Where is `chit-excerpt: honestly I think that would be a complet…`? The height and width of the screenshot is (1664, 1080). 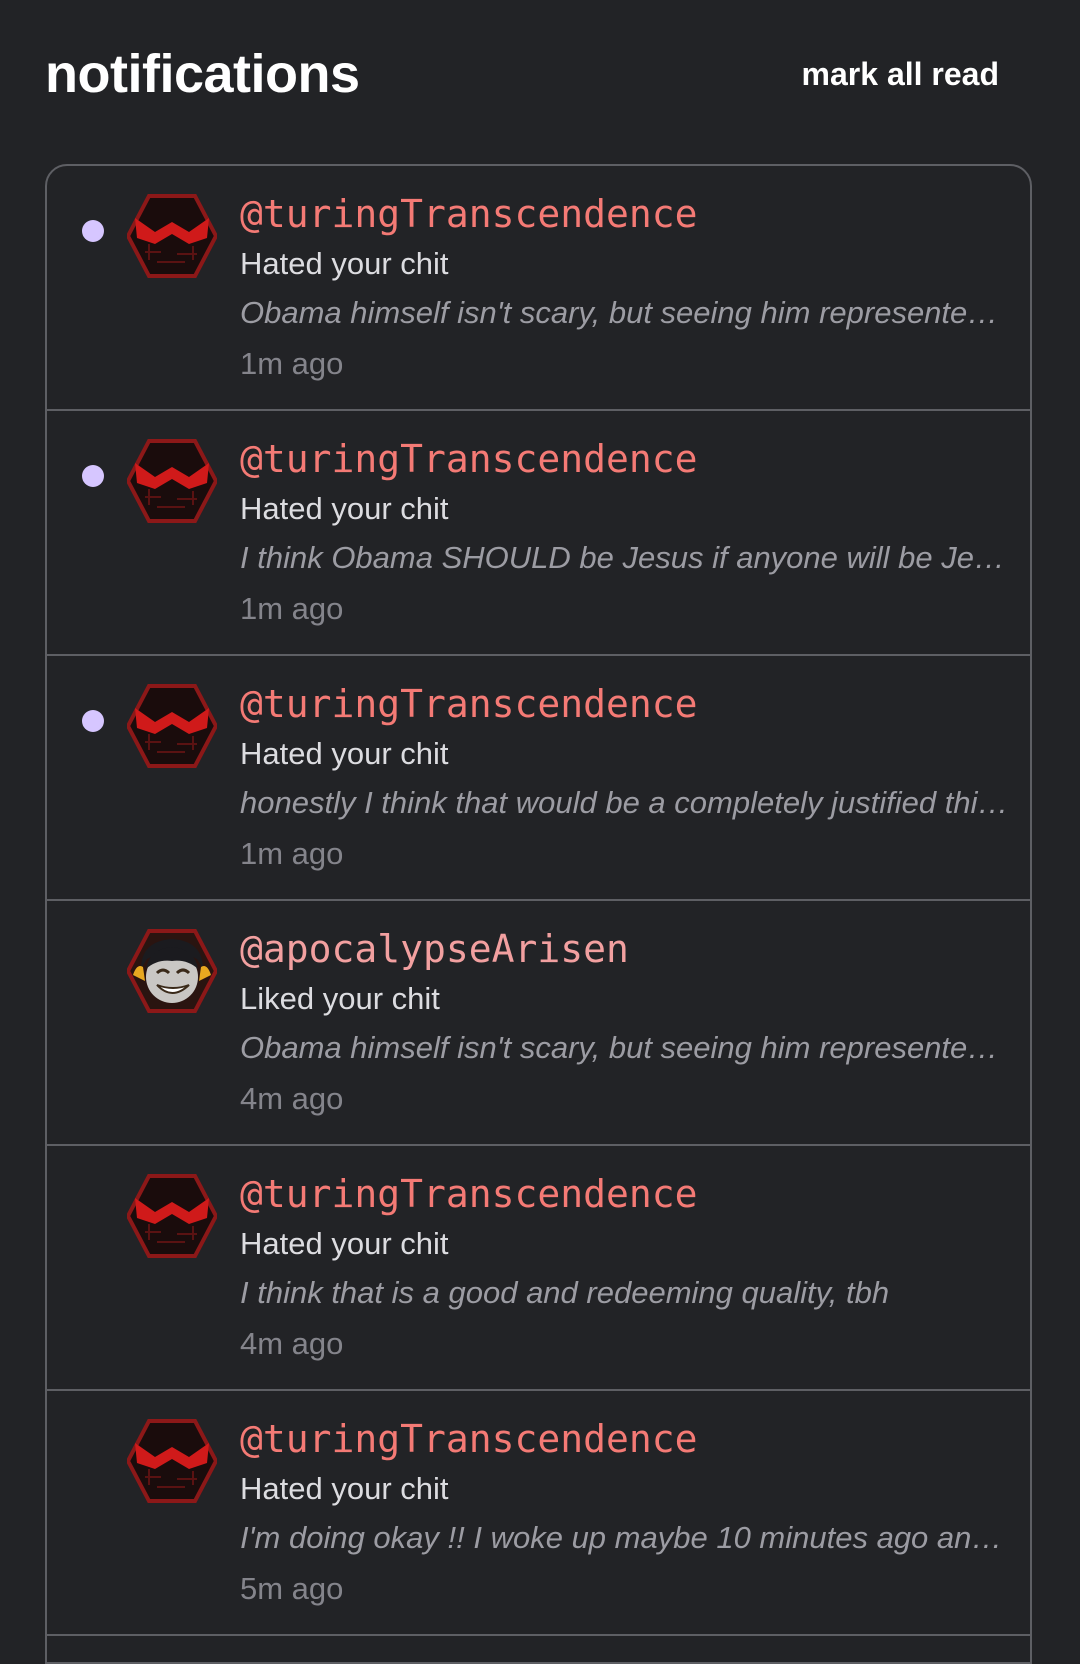
chit-excerpt: honestly I think that would be a complet… is located at coordinates (625, 802).